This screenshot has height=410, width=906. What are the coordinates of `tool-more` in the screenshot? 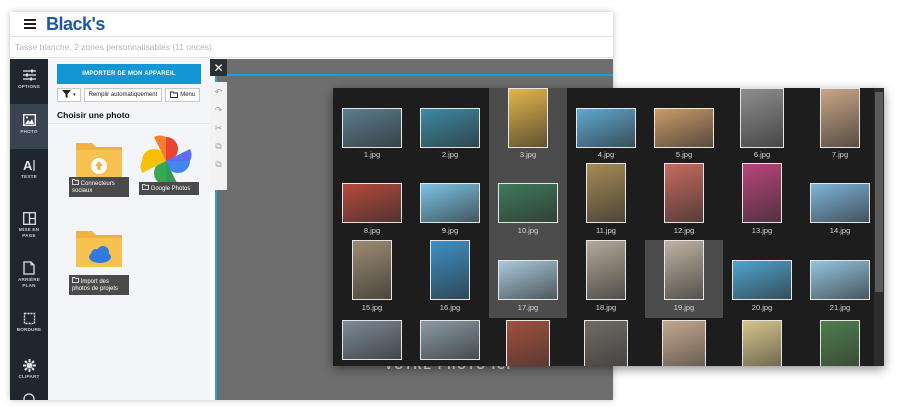 It's located at (29, 396).